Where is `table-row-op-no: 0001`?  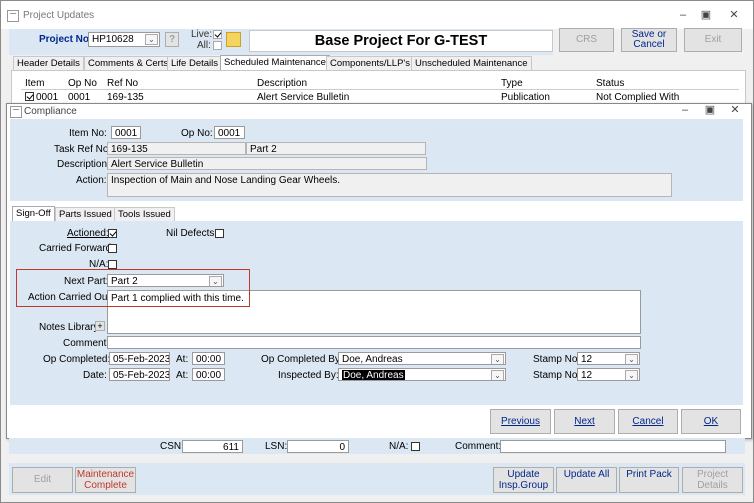 table-row-op-no: 0001 is located at coordinates (79, 97).